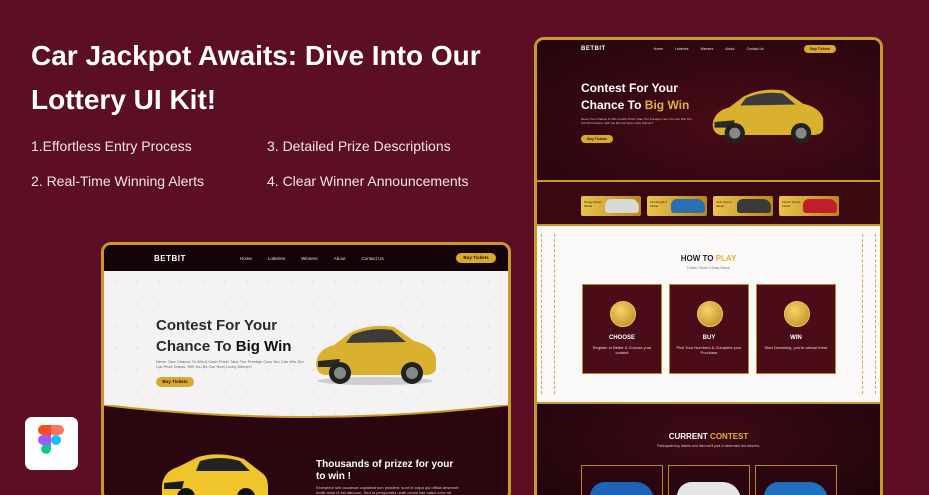 This screenshot has height=495, width=929. I want to click on ticket-card: Lamborghini Model, so click(677, 206).